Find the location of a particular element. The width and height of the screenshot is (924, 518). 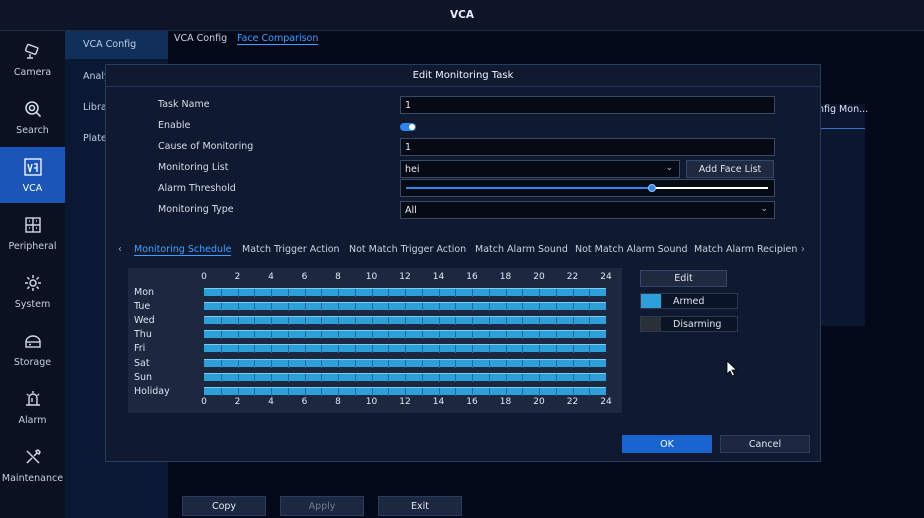

tab-not-match-alarm-sound: Not Match Alarm Sound is located at coordinates (631, 249).